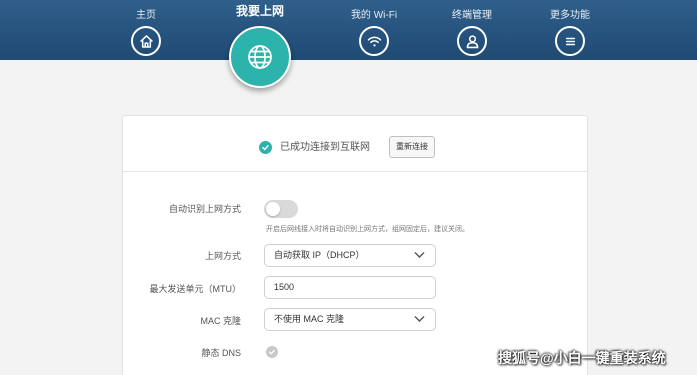 The width and height of the screenshot is (697, 375). What do you see at coordinates (146, 41) in the screenshot?
I see `home-icon` at bounding box center [146, 41].